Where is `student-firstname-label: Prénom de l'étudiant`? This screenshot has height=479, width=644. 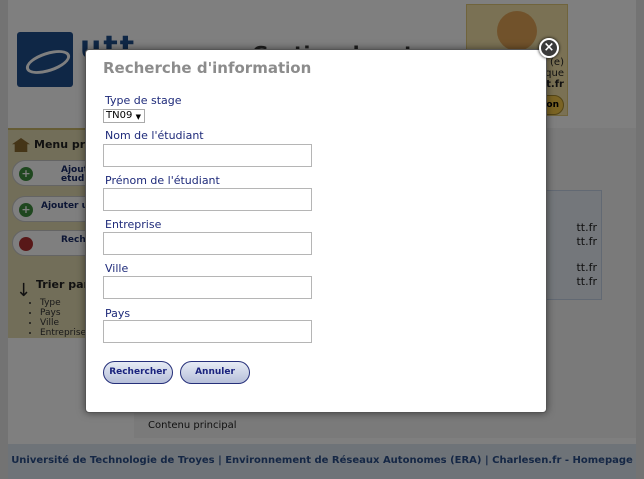
student-firstname-label: Prénom de l'étudiant is located at coordinates (162, 180).